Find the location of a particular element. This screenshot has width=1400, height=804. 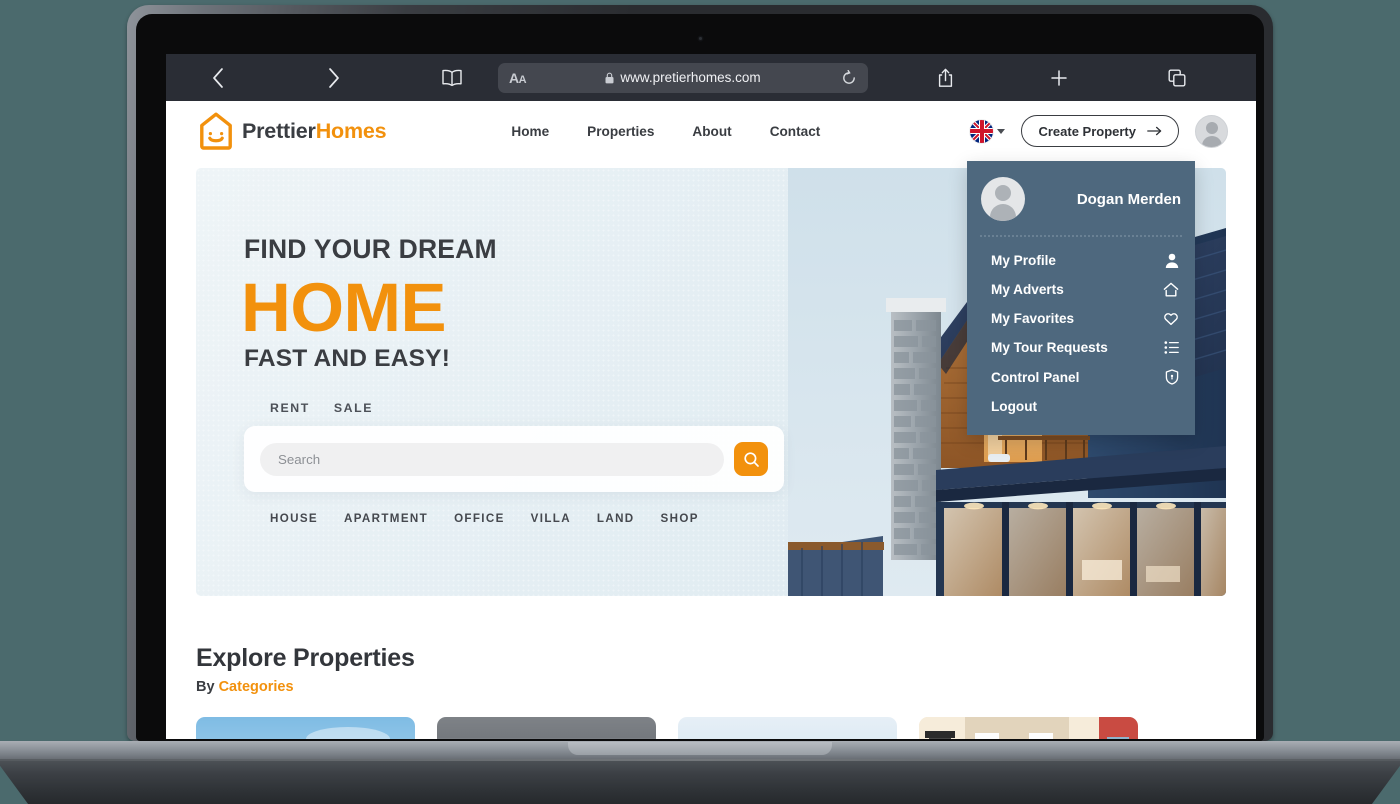

reload-button is located at coordinates (849, 80).